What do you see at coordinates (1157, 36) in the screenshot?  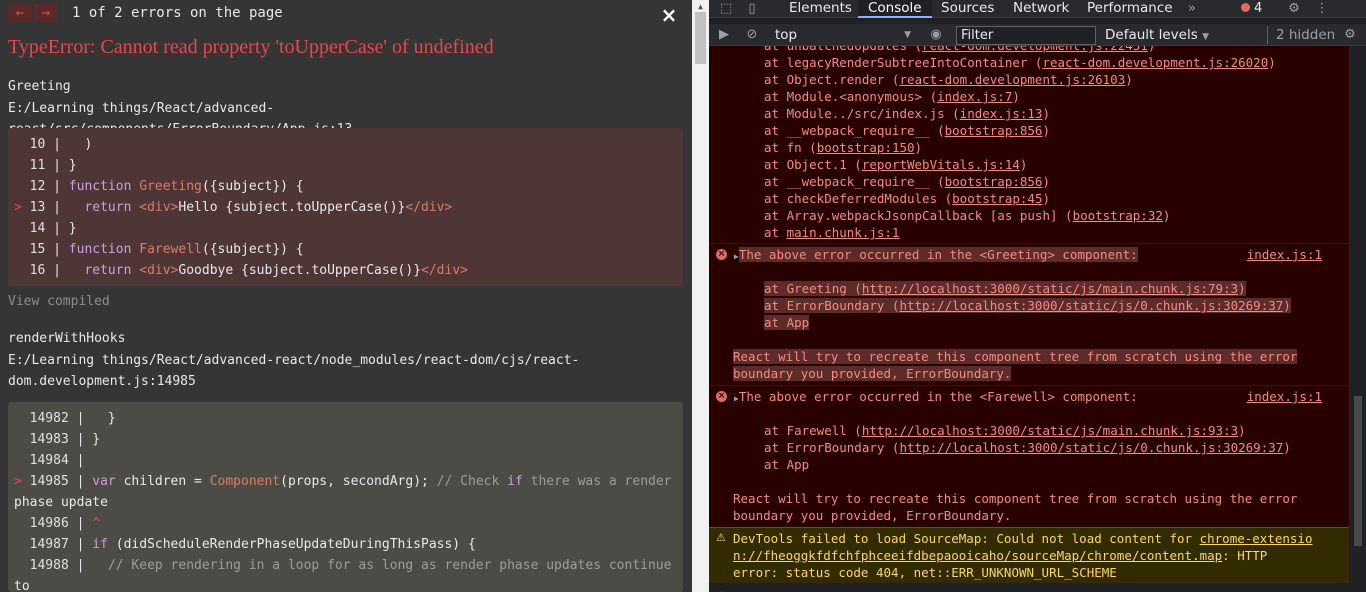 I see `log-levels-dropdown: Default levels ▼` at bounding box center [1157, 36].